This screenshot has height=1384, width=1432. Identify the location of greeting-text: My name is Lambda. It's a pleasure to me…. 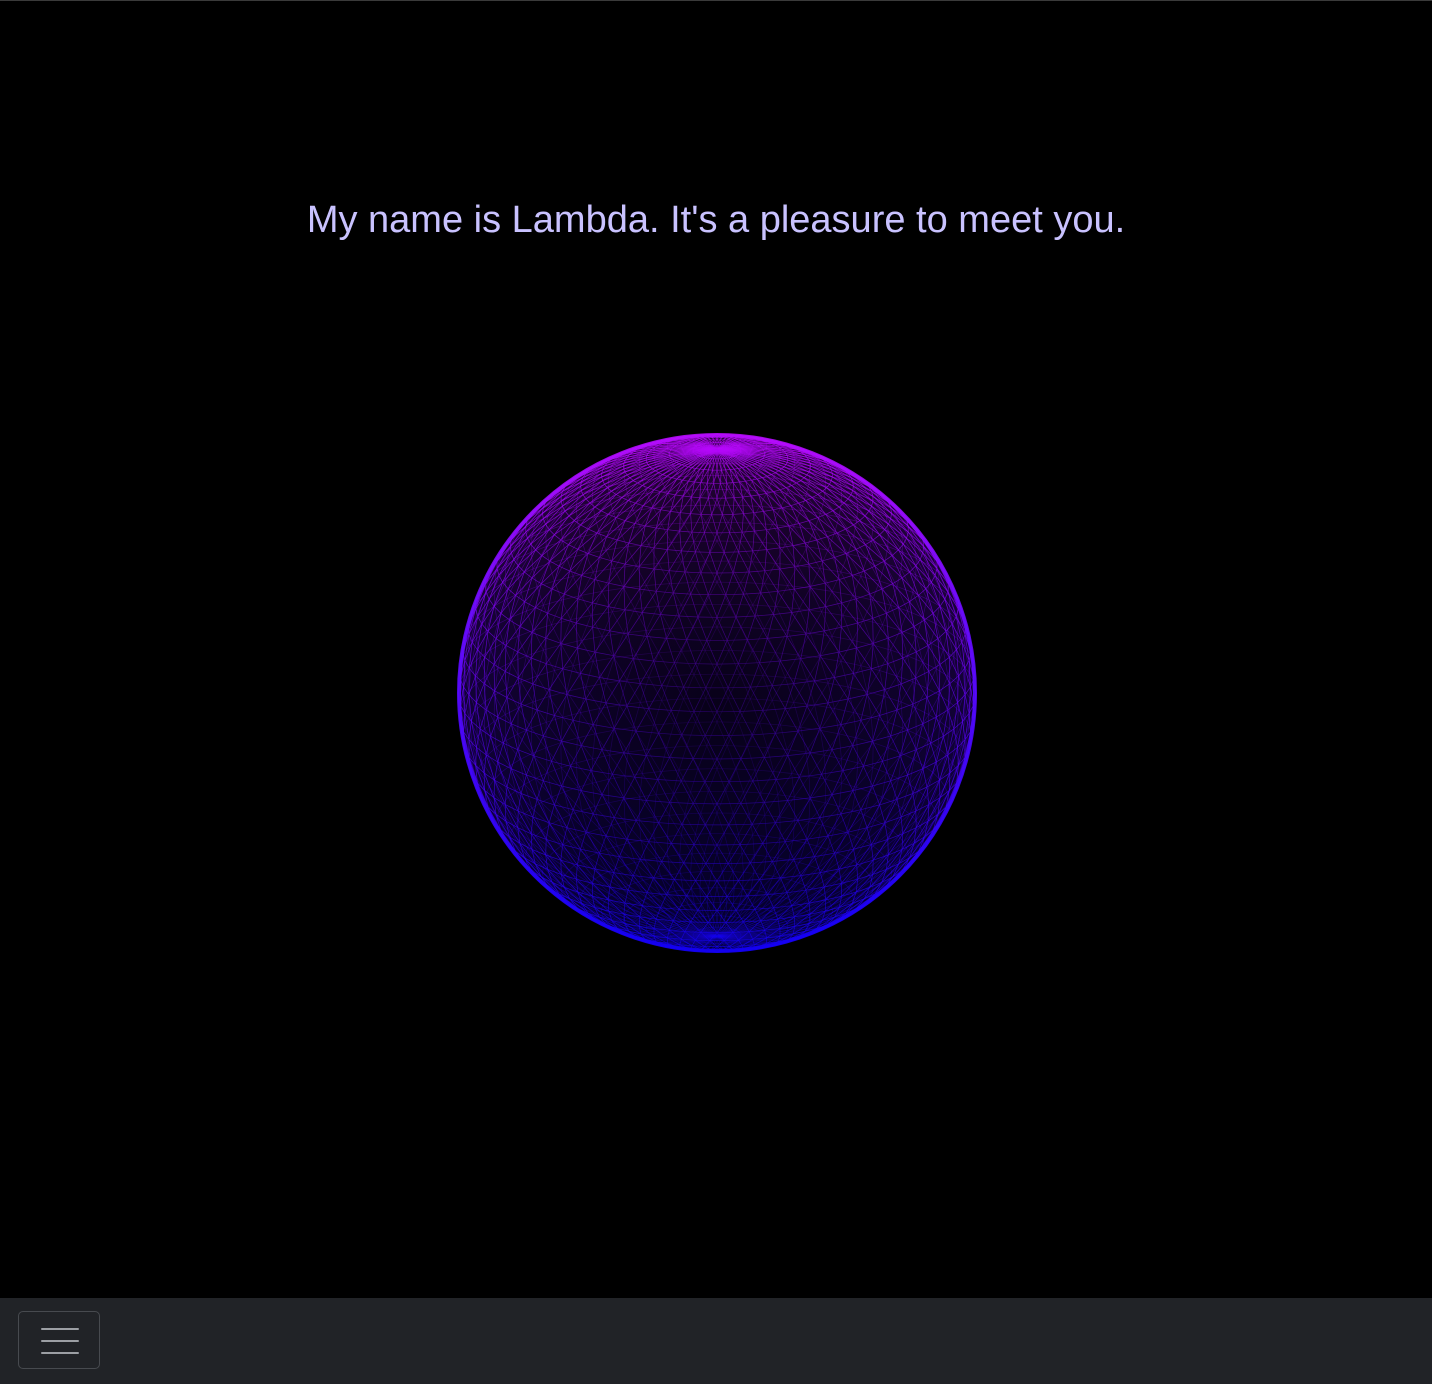
(716, 220).